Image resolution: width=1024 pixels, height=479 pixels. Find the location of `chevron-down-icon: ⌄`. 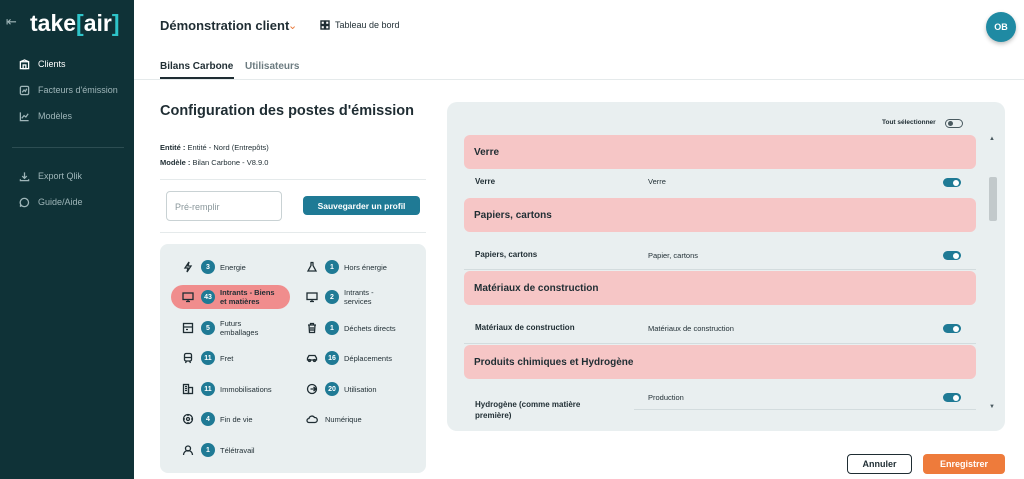

chevron-down-icon: ⌄ is located at coordinates (292, 25).